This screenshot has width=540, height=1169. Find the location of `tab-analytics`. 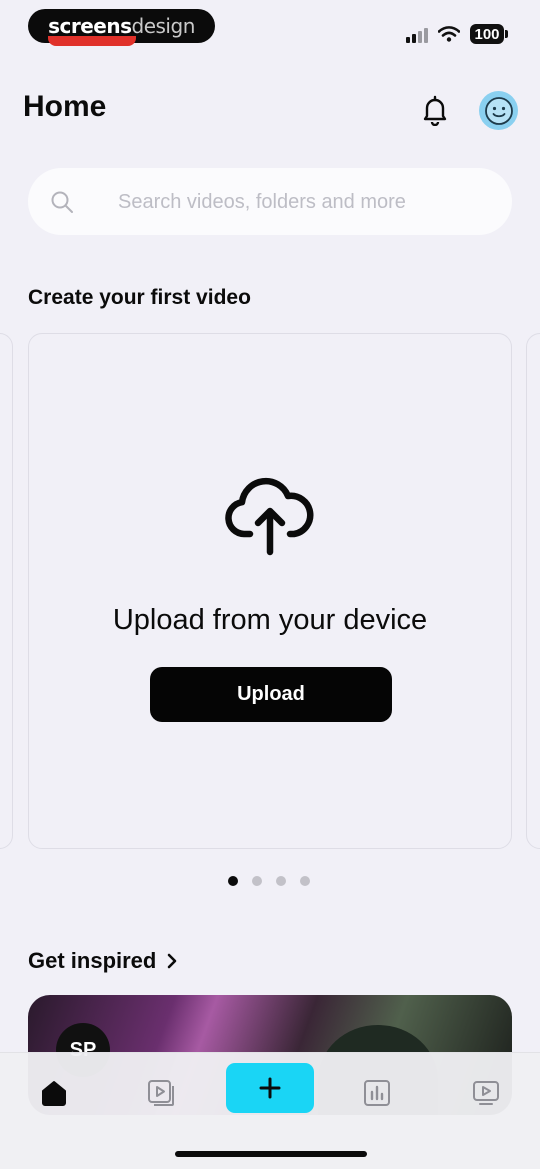

tab-analytics is located at coordinates (377, 1093).